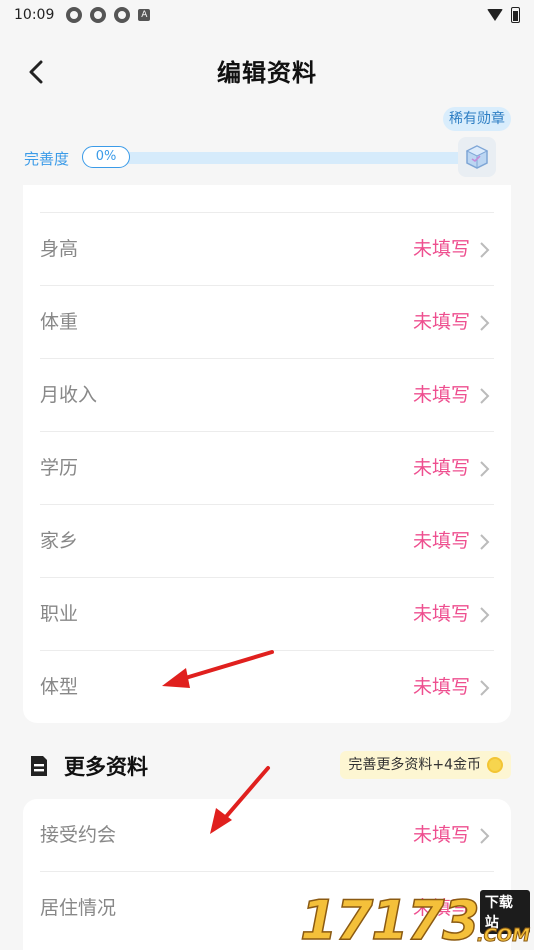 This screenshot has width=534, height=950. Describe the element at coordinates (267, 145) in the screenshot. I see `completion-progress: 完善度 0% 稀有勋章` at that location.